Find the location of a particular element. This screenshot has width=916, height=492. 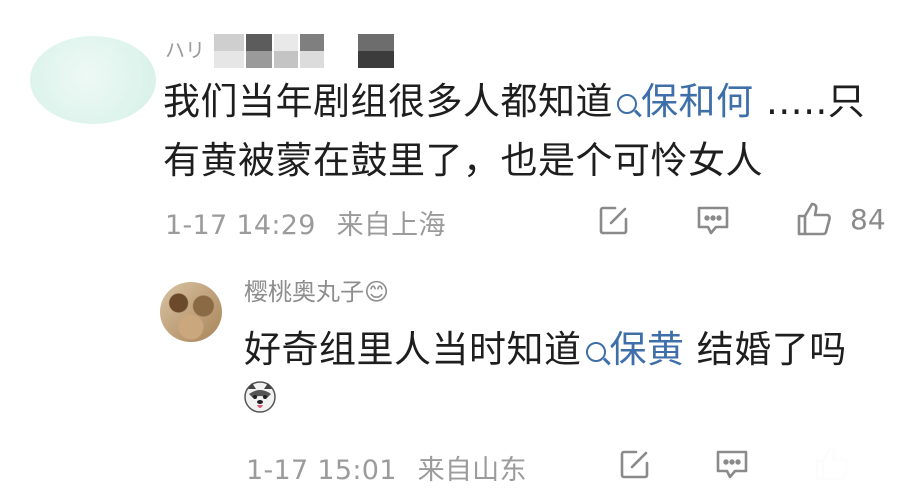

reply-avatar is located at coordinates (191, 312).